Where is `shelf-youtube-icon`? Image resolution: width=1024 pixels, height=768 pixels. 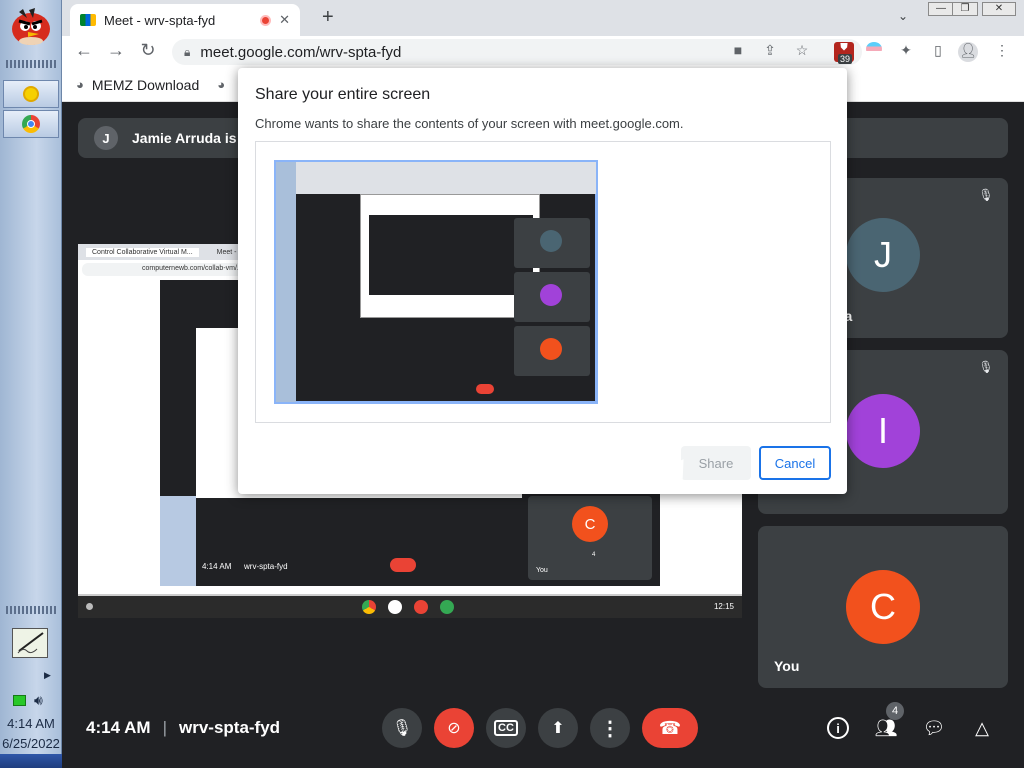 shelf-youtube-icon is located at coordinates (421, 607).